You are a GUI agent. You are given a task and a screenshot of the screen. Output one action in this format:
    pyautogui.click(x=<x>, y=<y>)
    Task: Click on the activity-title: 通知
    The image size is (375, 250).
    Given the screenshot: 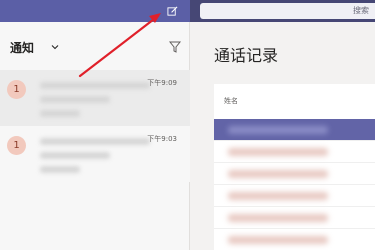 What is the action you would take?
    pyautogui.click(x=22, y=47)
    